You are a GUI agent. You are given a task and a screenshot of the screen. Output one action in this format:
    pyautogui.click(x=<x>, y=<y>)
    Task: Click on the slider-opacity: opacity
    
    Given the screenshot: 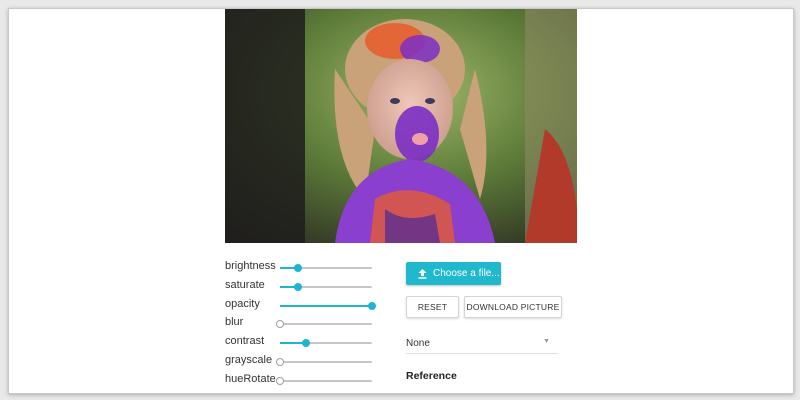 What is the action you would take?
    pyautogui.click(x=305, y=306)
    